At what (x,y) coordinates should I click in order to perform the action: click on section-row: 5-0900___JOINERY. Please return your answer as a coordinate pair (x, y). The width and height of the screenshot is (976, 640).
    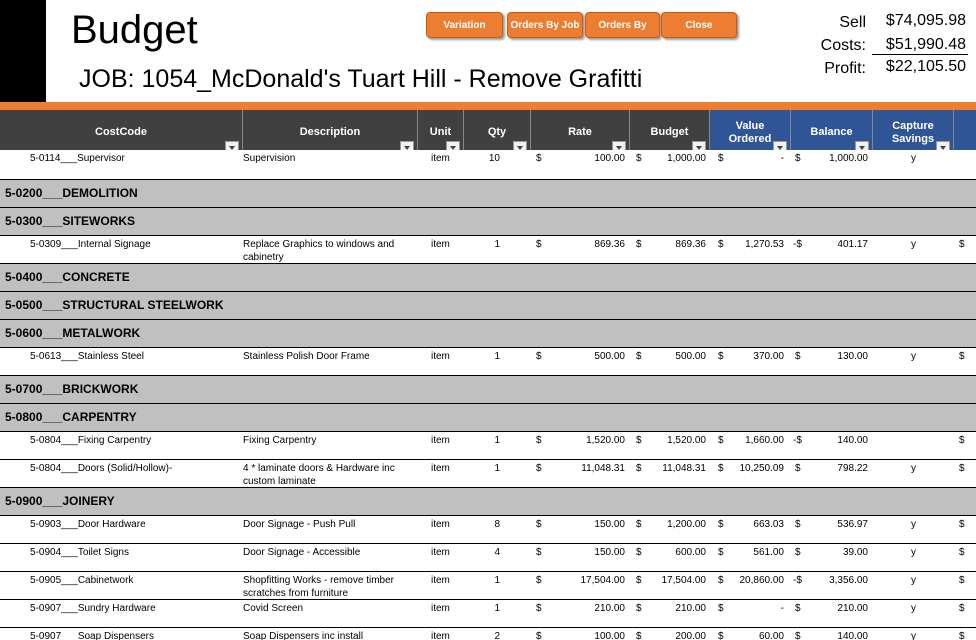
    Looking at the image, I should click on (488, 502).